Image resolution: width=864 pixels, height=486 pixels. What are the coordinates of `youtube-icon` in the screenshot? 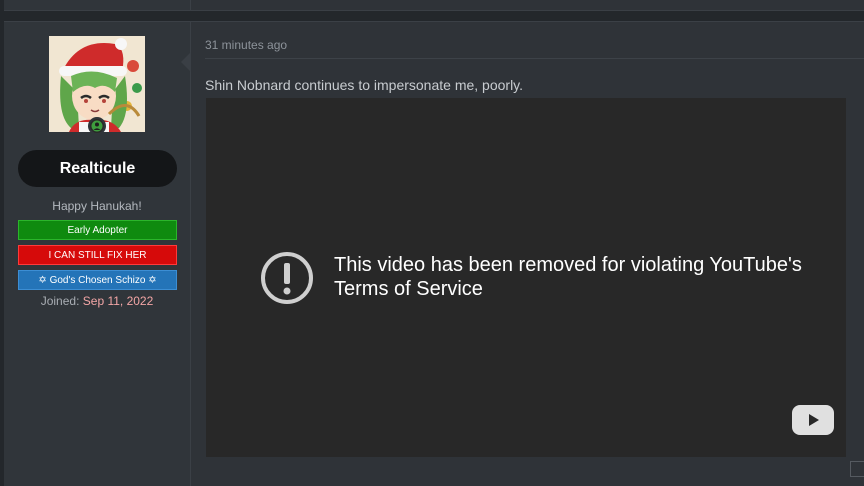 It's located at (813, 422).